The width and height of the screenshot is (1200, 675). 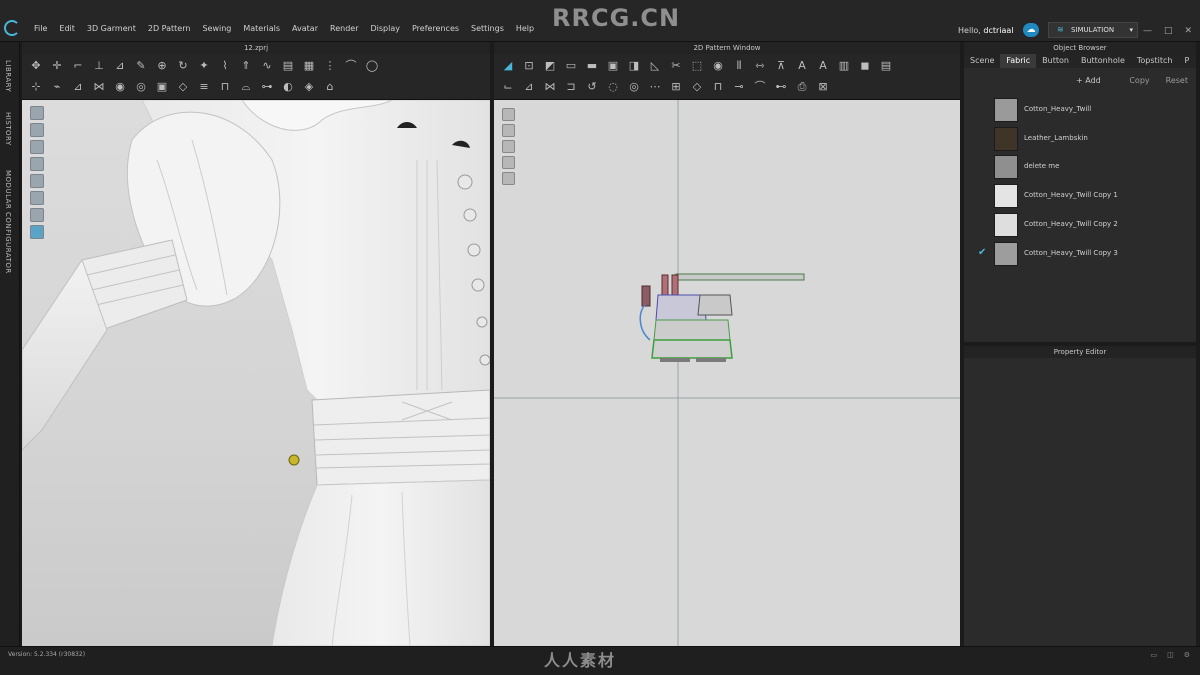 I want to click on lift-icon: ⇑, so click(x=246, y=66).